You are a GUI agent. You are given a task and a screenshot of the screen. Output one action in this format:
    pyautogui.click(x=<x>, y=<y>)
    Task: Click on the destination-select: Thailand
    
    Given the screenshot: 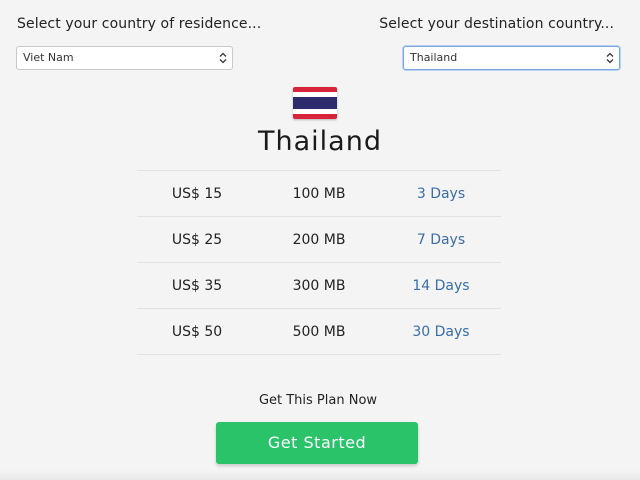 What is the action you would take?
    pyautogui.click(x=511, y=58)
    